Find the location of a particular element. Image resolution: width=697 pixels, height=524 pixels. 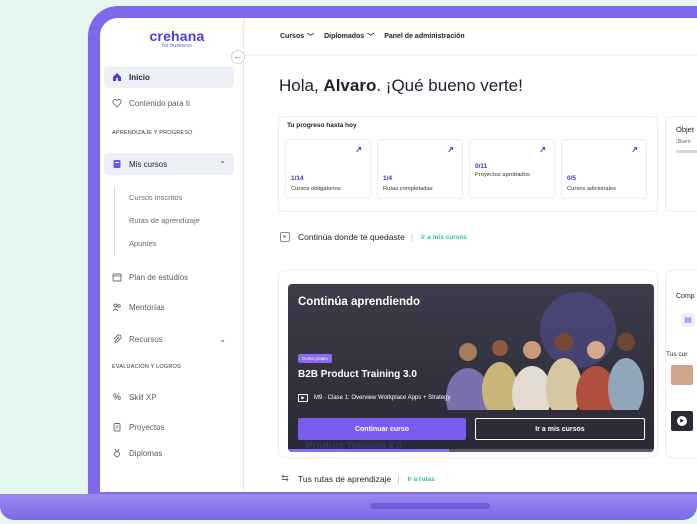

routes-section-header: ⇆ Tus rutas de aprendizaje | Ir a rutas is located at coordinates (357, 479).